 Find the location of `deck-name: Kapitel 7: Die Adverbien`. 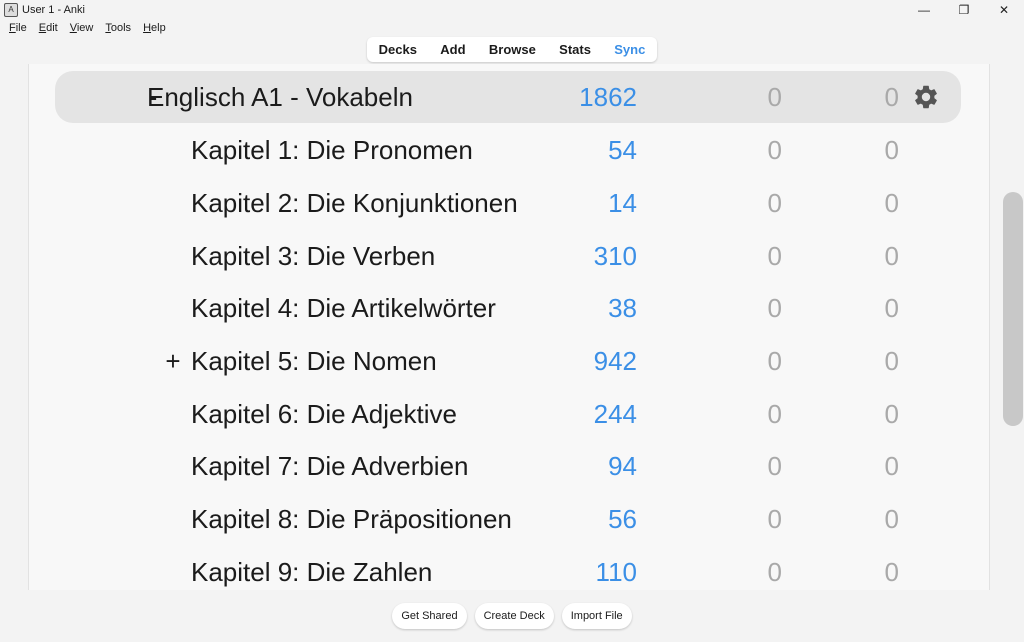

deck-name: Kapitel 7: Die Adverbien is located at coordinates (330, 466).